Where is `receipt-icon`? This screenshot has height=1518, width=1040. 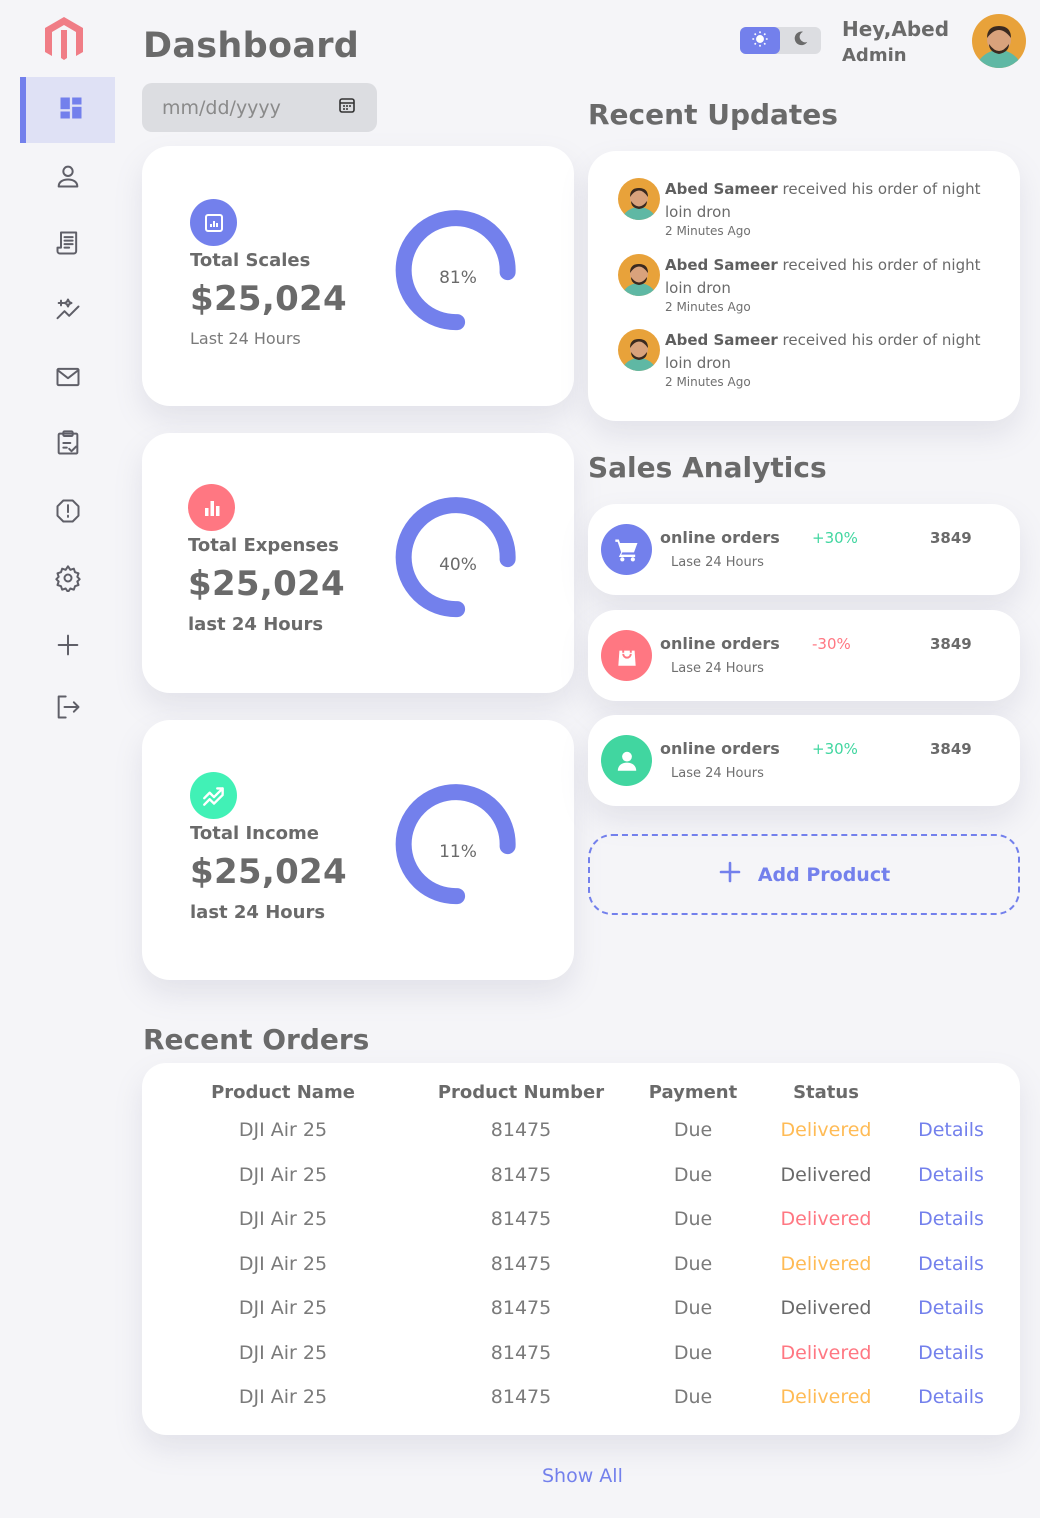
receipt-icon is located at coordinates (68, 245).